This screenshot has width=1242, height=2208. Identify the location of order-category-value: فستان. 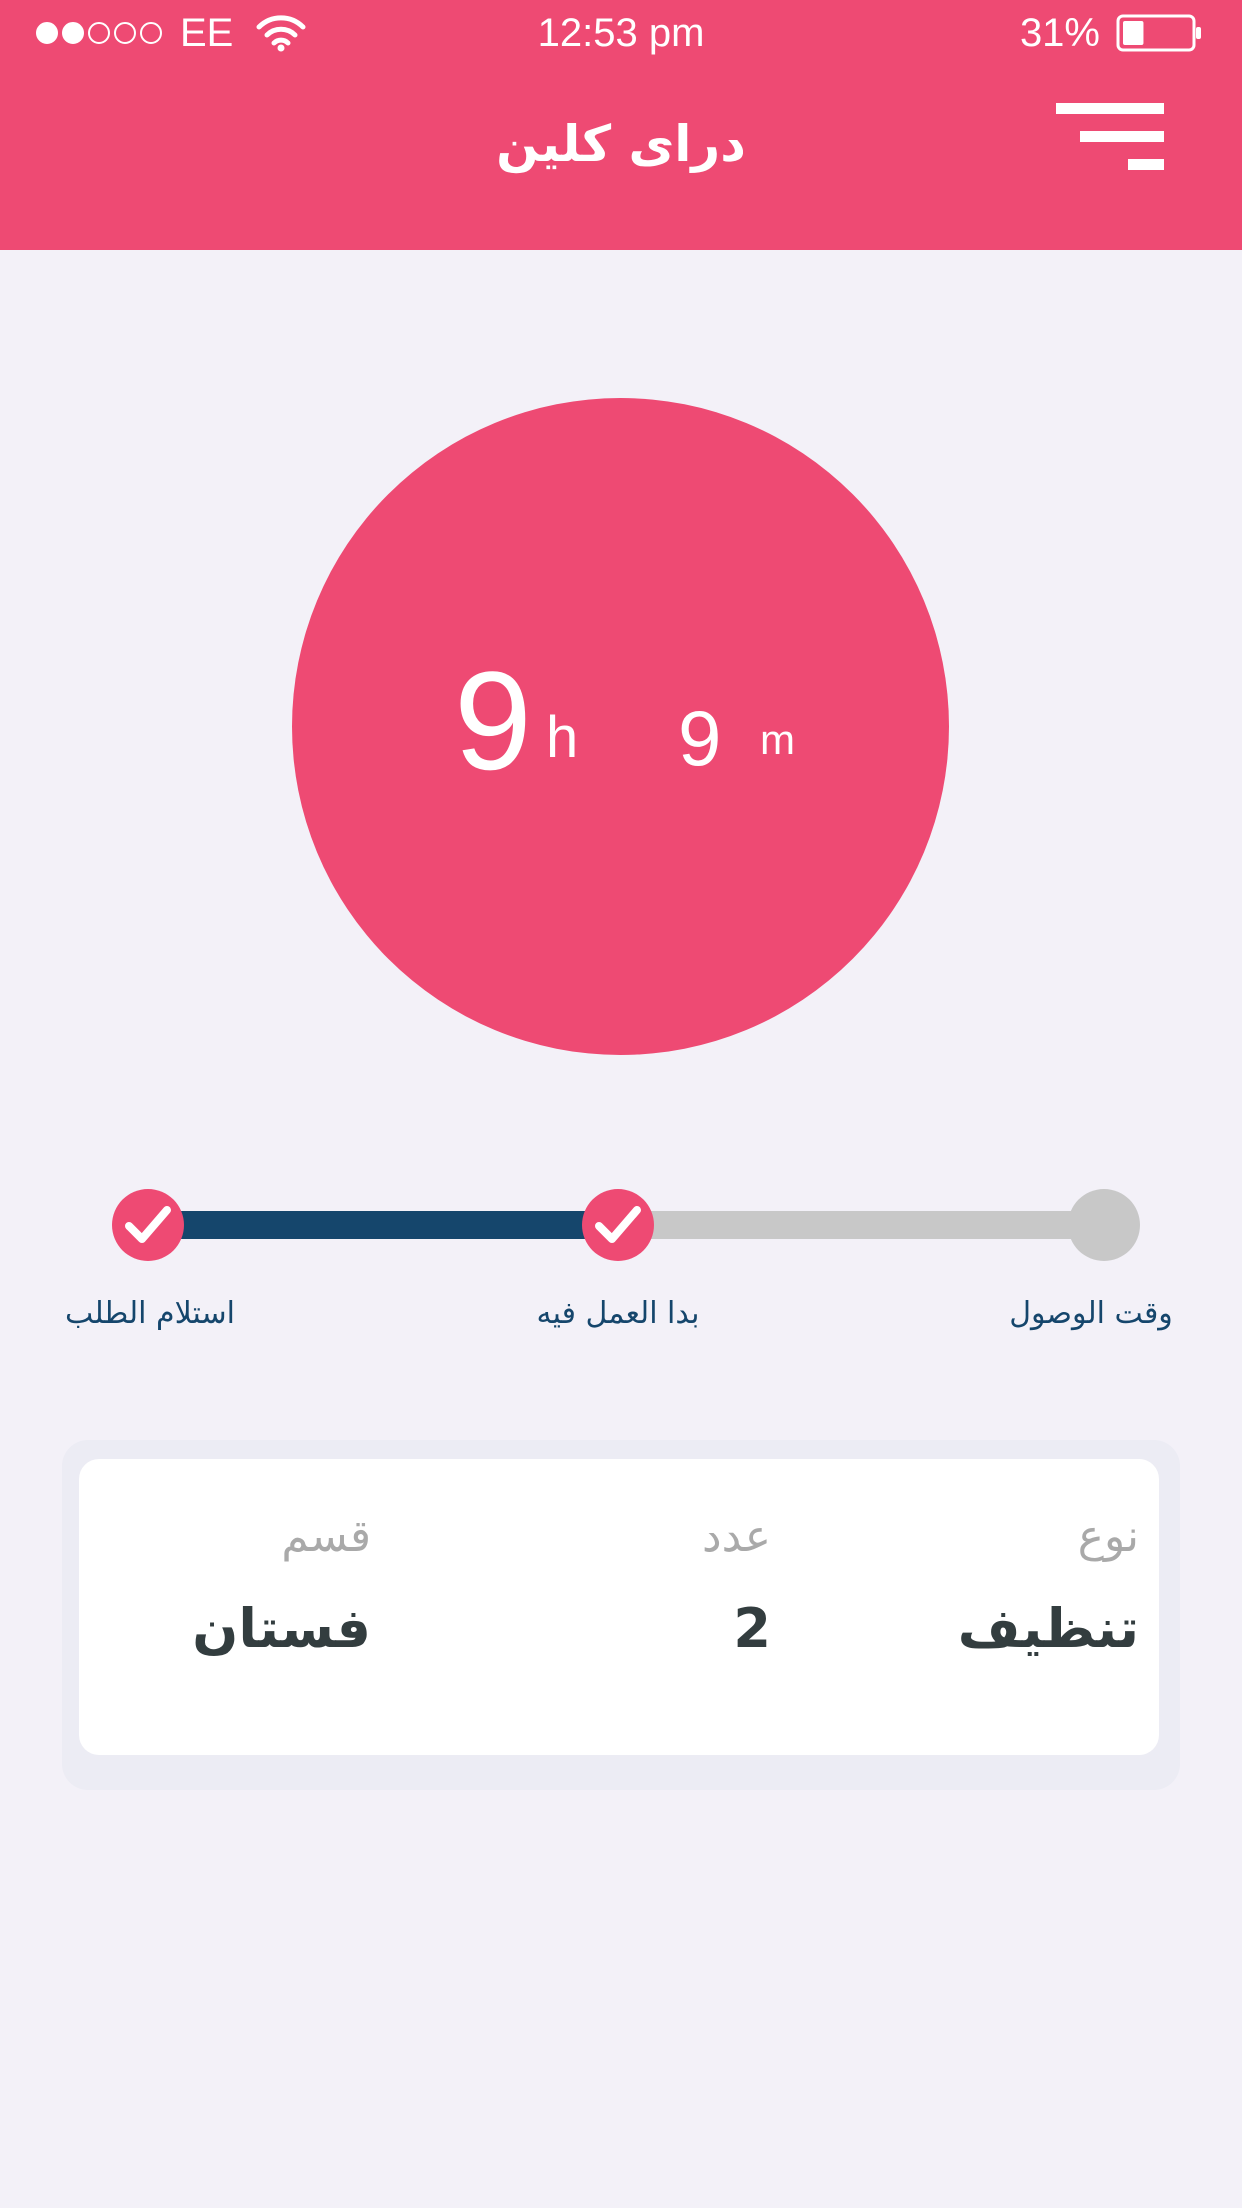
(281, 1628).